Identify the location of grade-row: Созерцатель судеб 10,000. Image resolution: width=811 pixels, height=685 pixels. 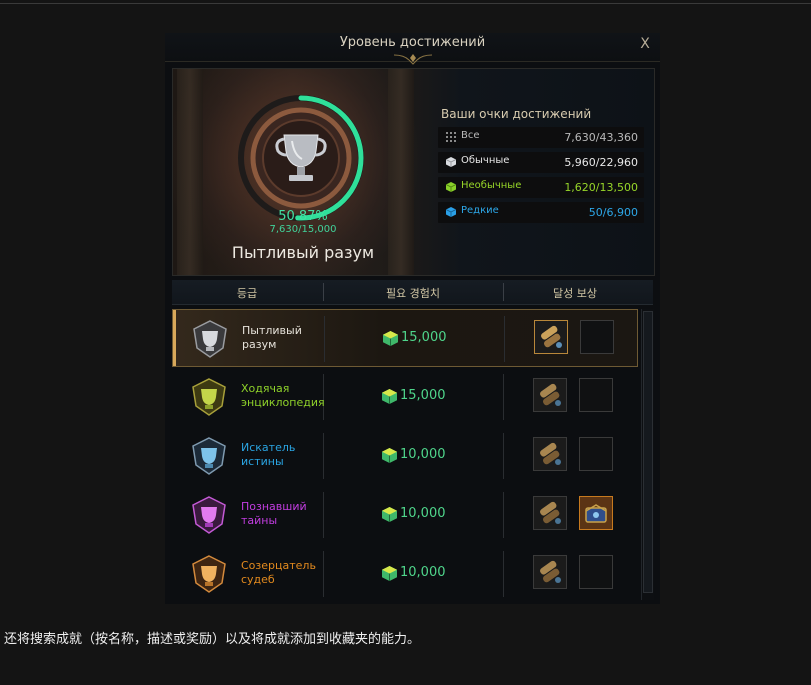
(405, 574).